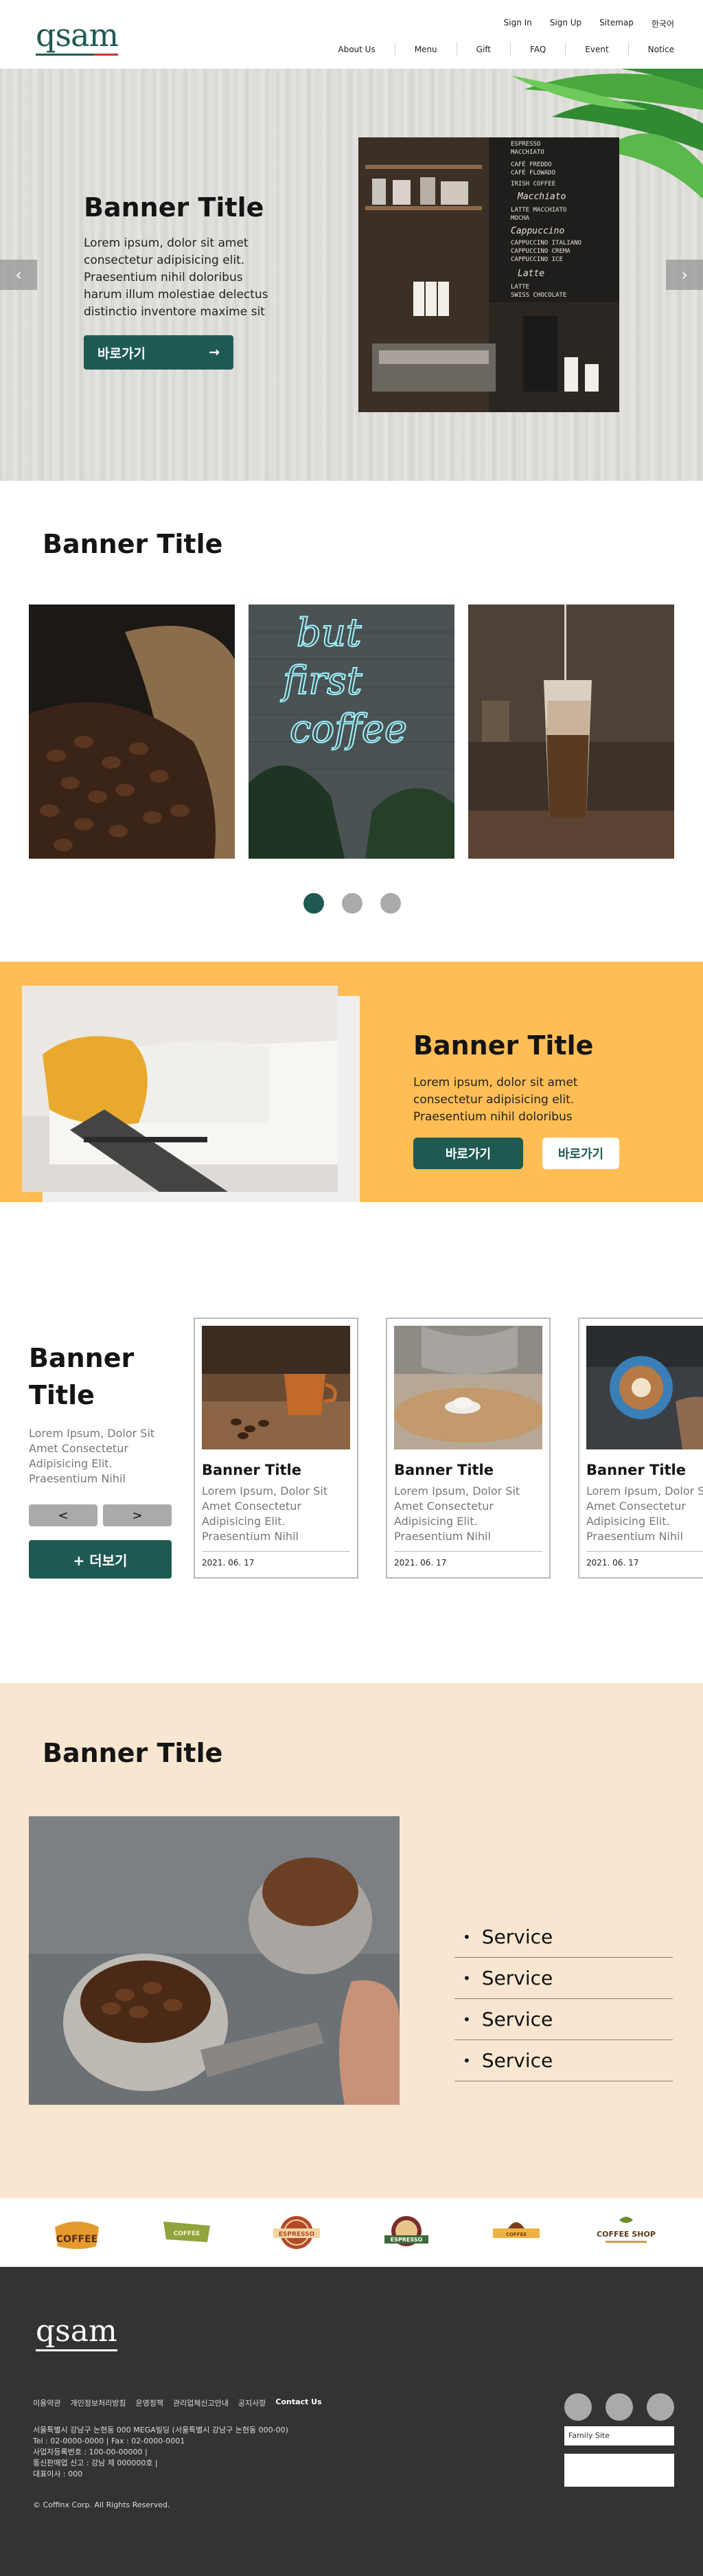 This screenshot has width=703, height=2576. What do you see at coordinates (616, 24) in the screenshot?
I see `sitemap-link: Sitemap` at bounding box center [616, 24].